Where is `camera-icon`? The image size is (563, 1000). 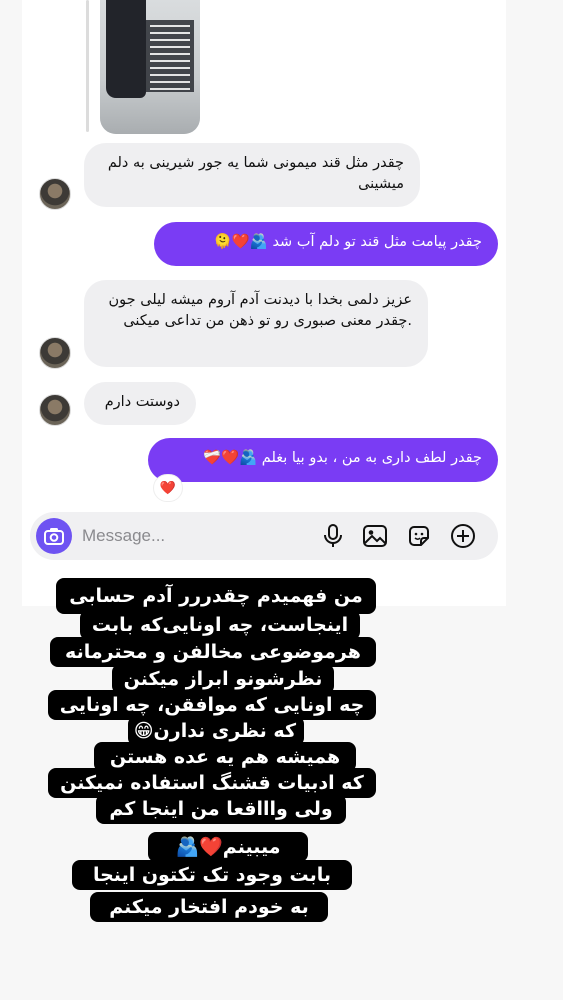 camera-icon is located at coordinates (54, 536).